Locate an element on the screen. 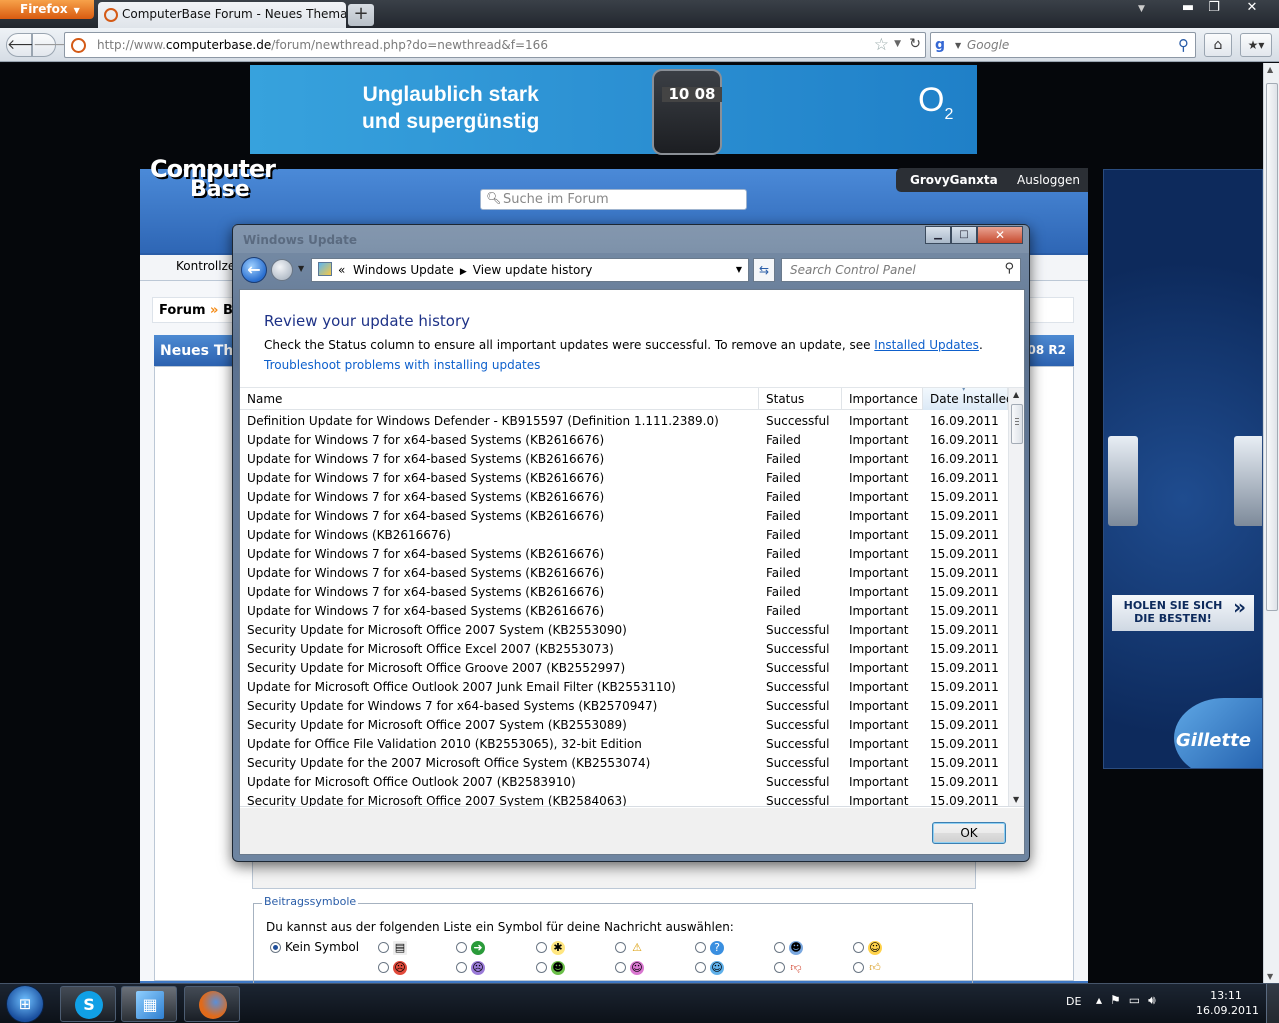 This screenshot has height=1023, width=1279. restore-window-icon: ❐ is located at coordinates (1214, 9).